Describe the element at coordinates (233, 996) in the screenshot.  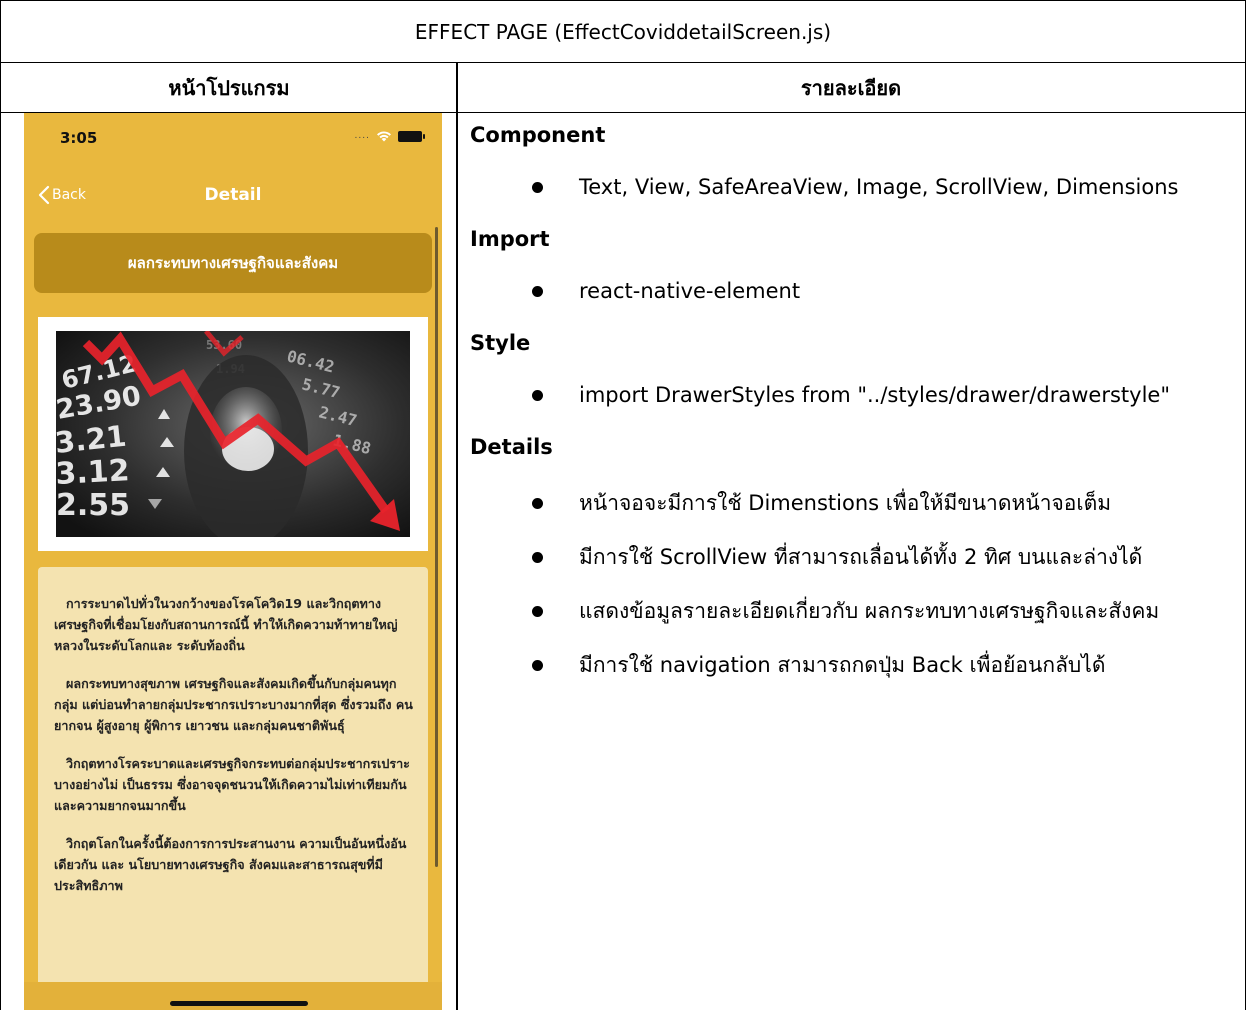
I see `bottom-bar` at that location.